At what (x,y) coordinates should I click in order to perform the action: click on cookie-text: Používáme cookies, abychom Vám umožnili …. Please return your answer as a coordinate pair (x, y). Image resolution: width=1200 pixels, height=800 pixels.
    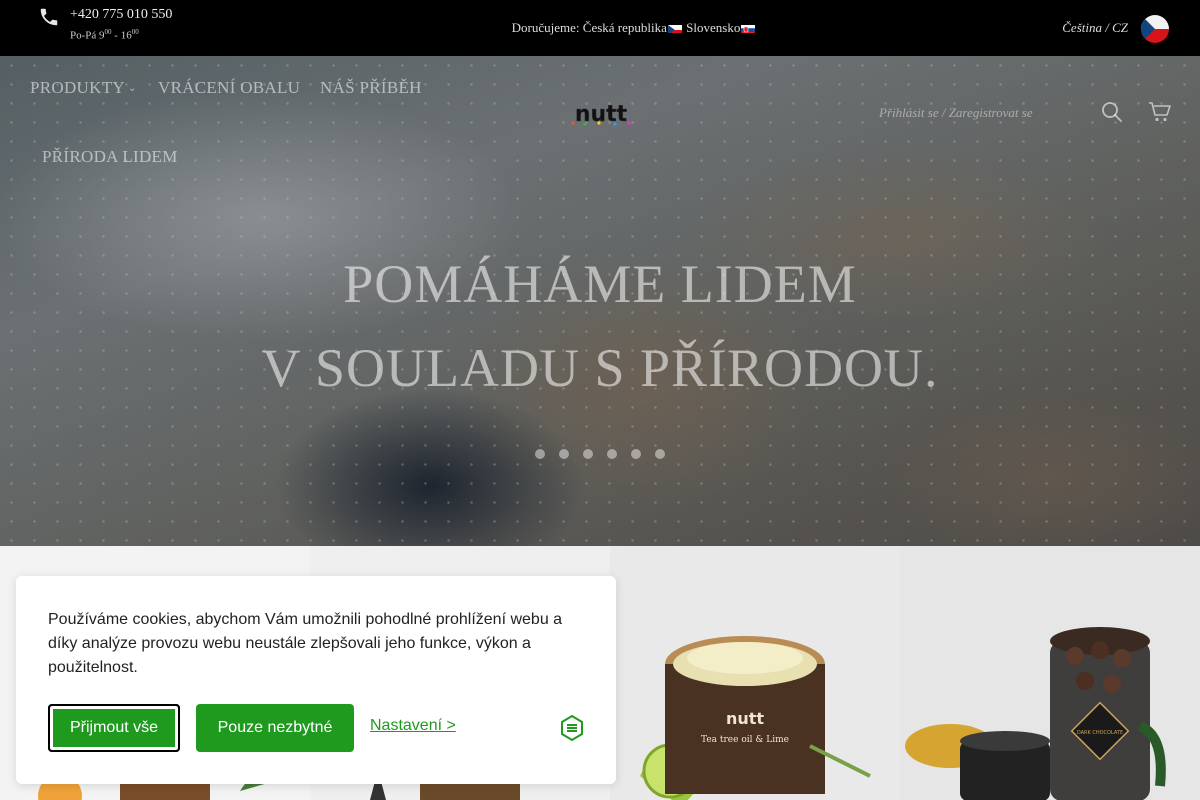
    Looking at the image, I should click on (305, 643).